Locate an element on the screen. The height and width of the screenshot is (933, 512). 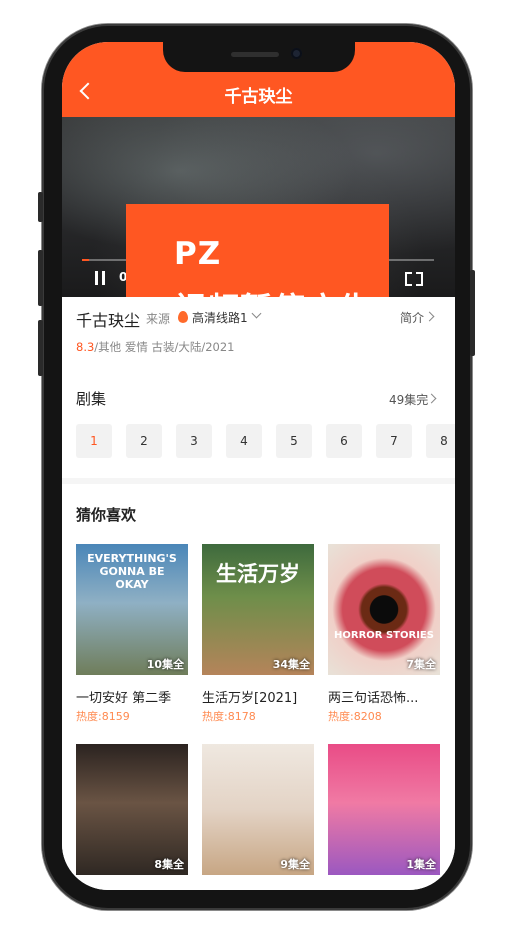
show-meta: 8.3/其他 爱情 古装/大陆/2021 is located at coordinates (155, 347).